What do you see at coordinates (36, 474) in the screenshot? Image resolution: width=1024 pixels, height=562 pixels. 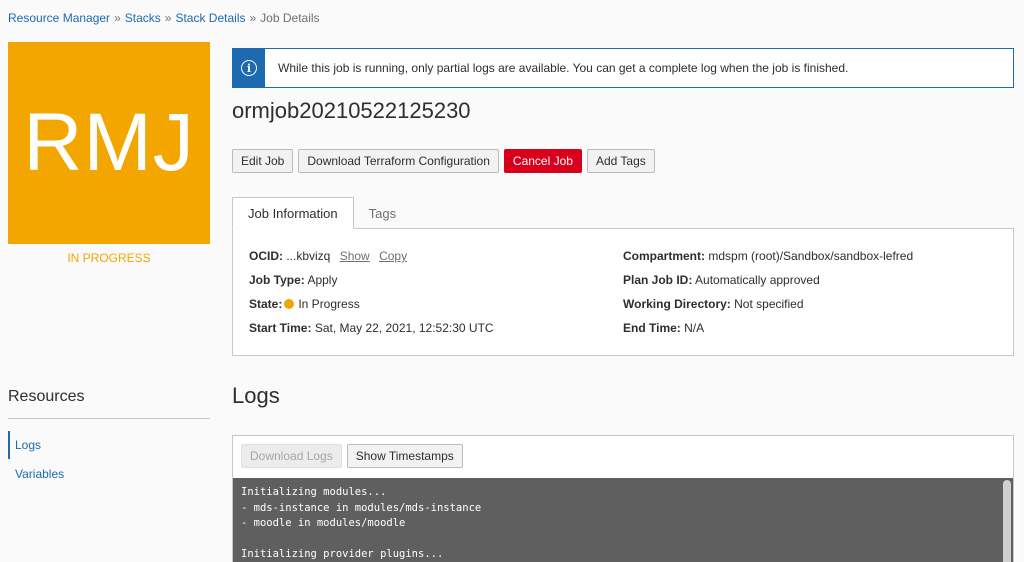 I see `resources-item-variables: Variables` at bounding box center [36, 474].